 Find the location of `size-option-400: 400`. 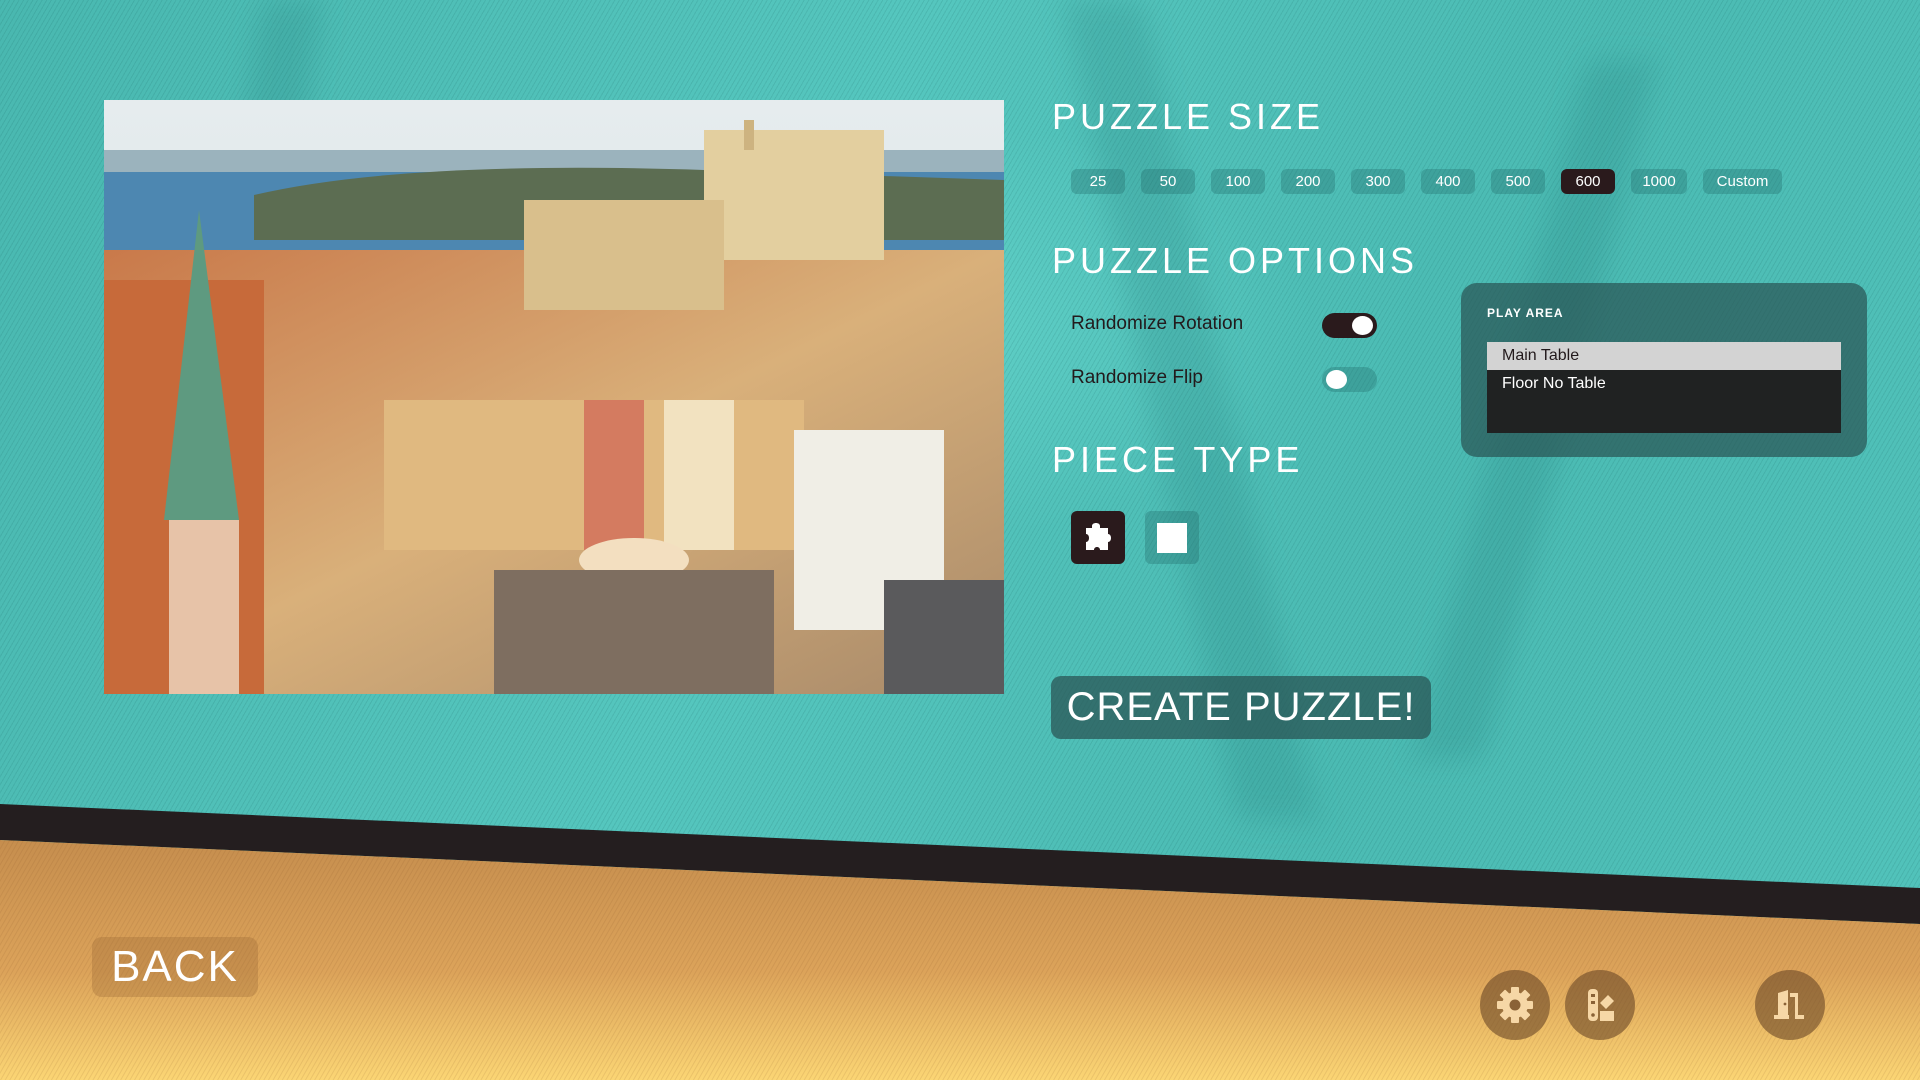

size-option-400: 400 is located at coordinates (1448, 181).